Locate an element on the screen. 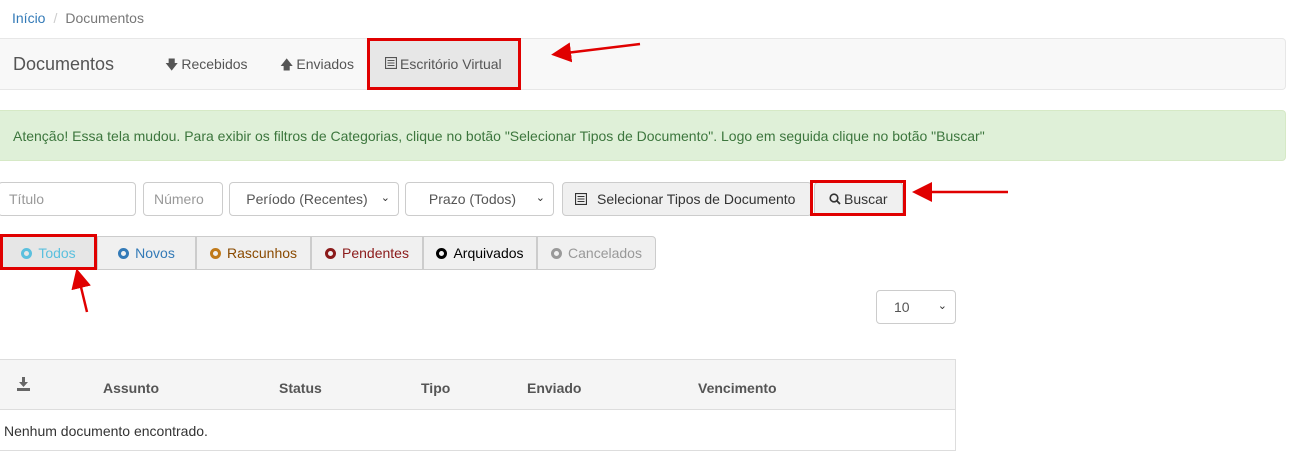 The height and width of the screenshot is (470, 1307). page-size-value: 10 is located at coordinates (902, 307).